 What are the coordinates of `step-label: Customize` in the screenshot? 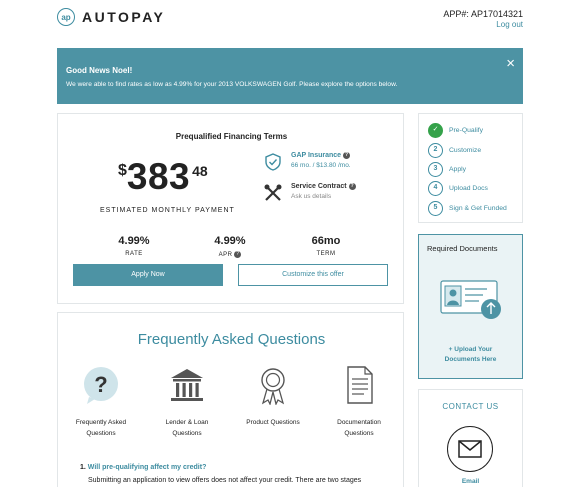 It's located at (465, 150).